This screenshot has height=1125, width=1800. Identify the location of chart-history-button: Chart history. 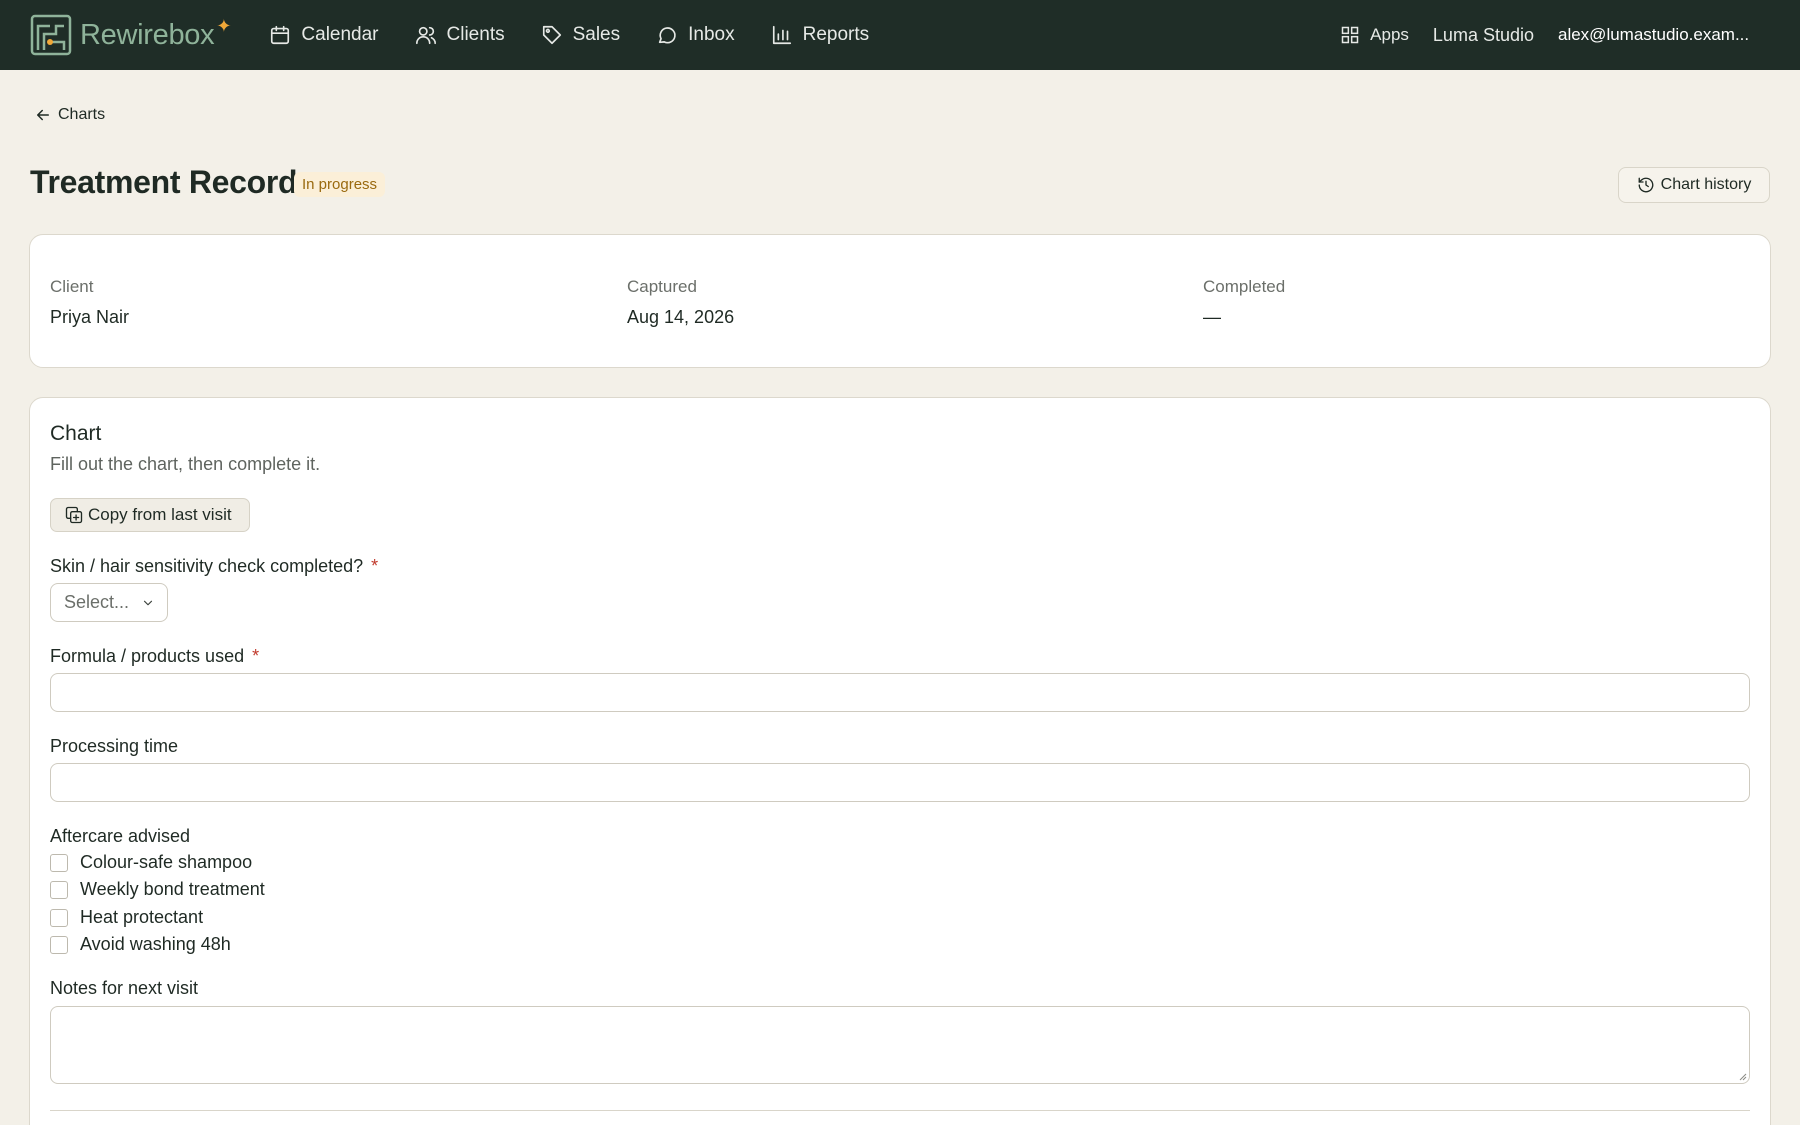
(1694, 185).